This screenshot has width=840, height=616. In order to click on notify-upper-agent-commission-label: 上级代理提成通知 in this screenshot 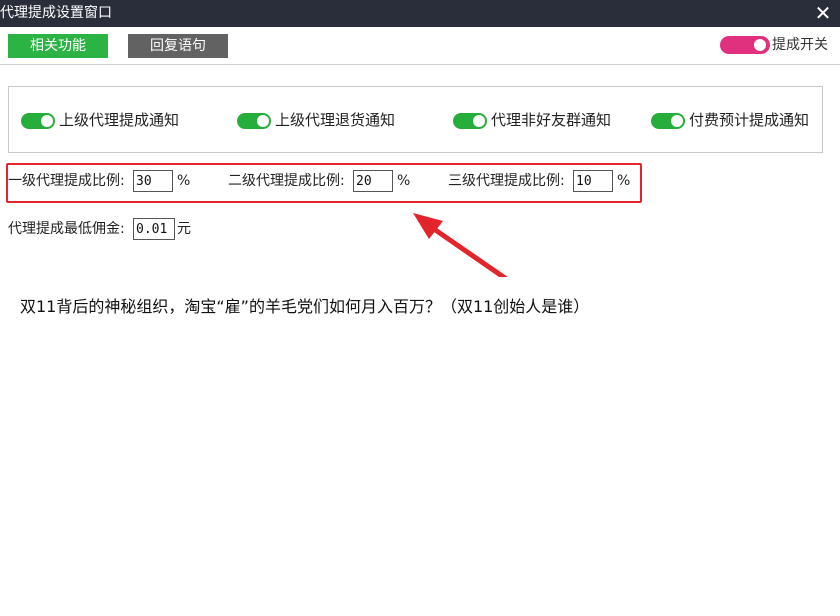, I will do `click(119, 120)`.